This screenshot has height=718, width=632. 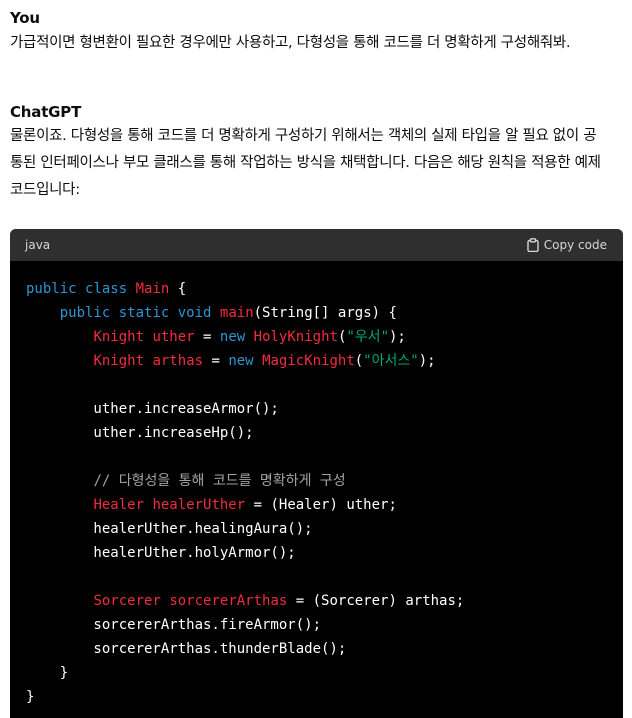 What do you see at coordinates (178, 289) in the screenshot?
I see `code-text: {` at bounding box center [178, 289].